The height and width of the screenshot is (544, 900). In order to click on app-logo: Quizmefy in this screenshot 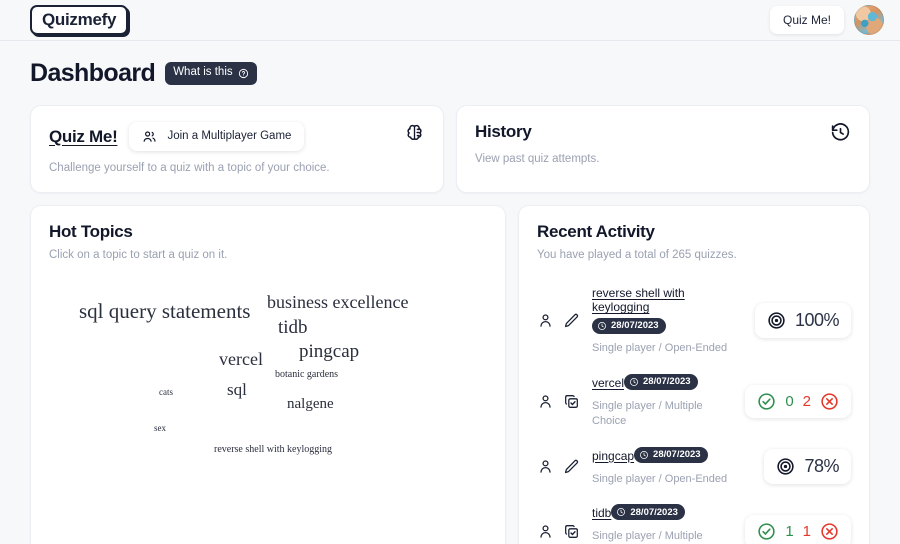, I will do `click(79, 20)`.